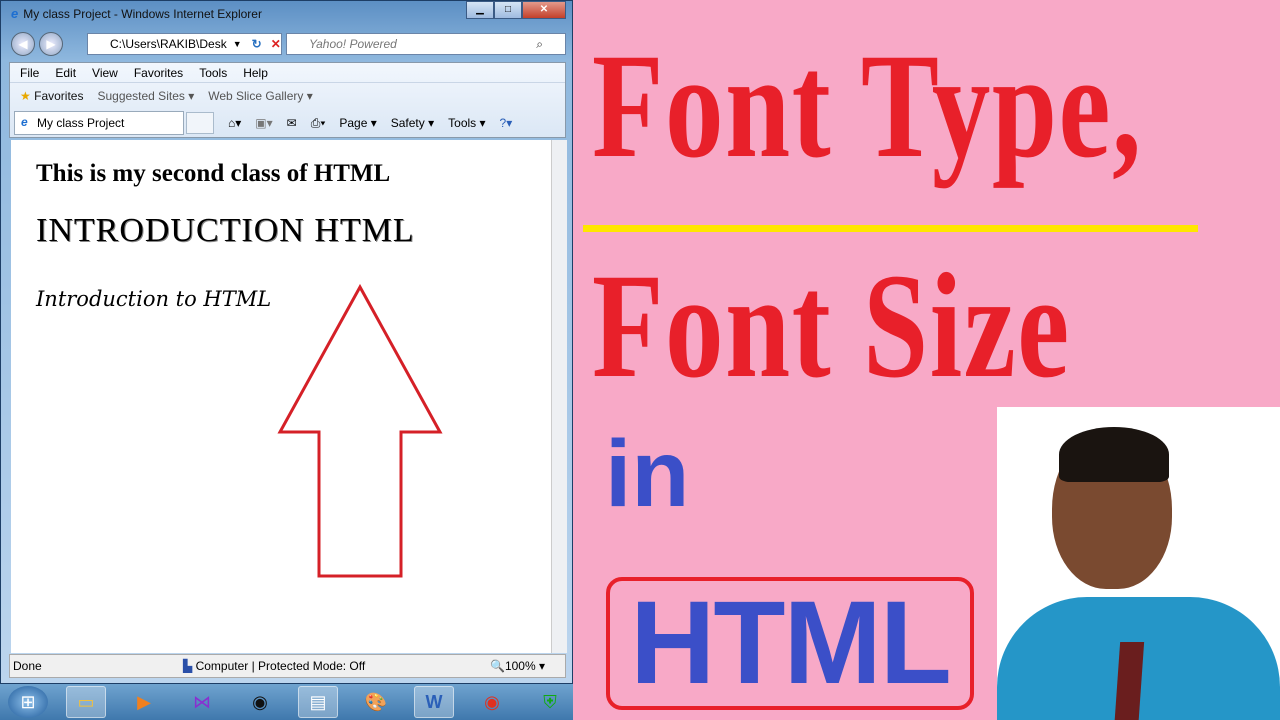 Image resolution: width=1280 pixels, height=720 pixels. I want to click on print-icon: ⎙▾, so click(318, 123).